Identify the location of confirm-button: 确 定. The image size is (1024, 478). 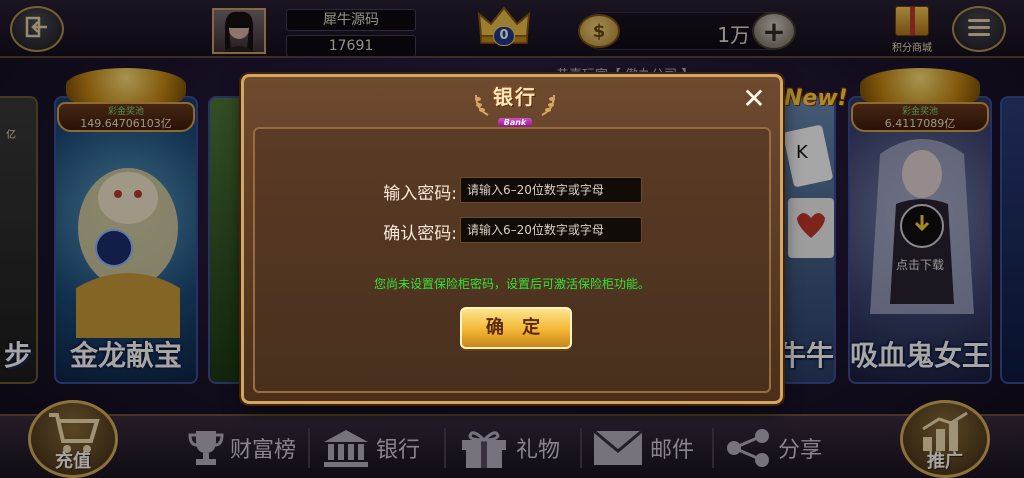
(516, 328).